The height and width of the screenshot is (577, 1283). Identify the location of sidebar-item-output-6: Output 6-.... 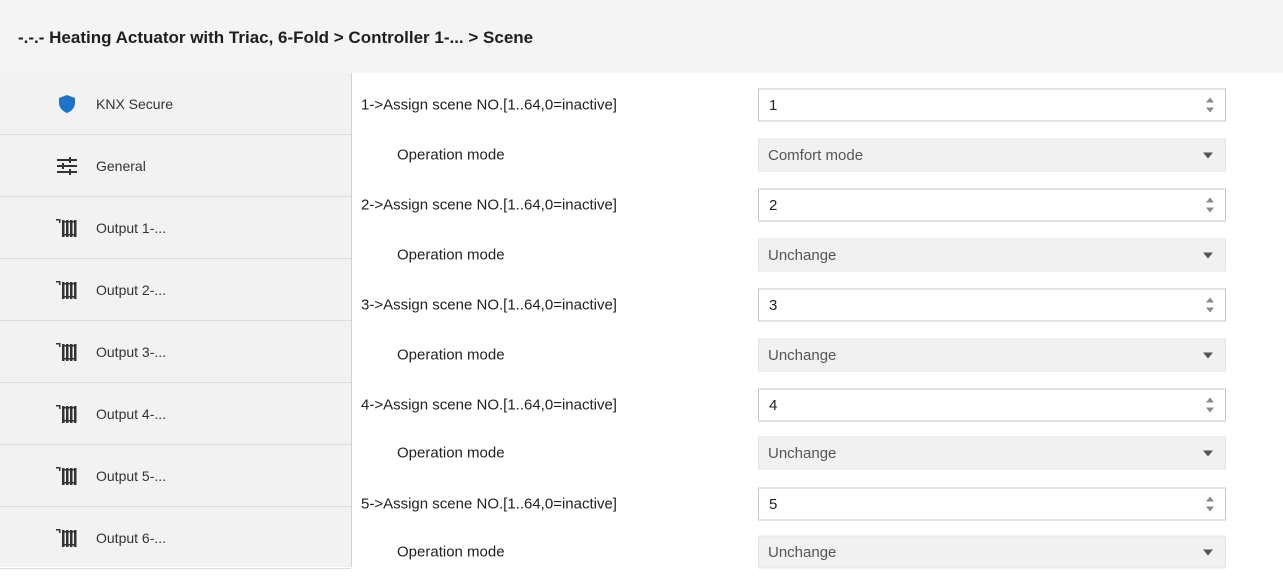
(175, 538).